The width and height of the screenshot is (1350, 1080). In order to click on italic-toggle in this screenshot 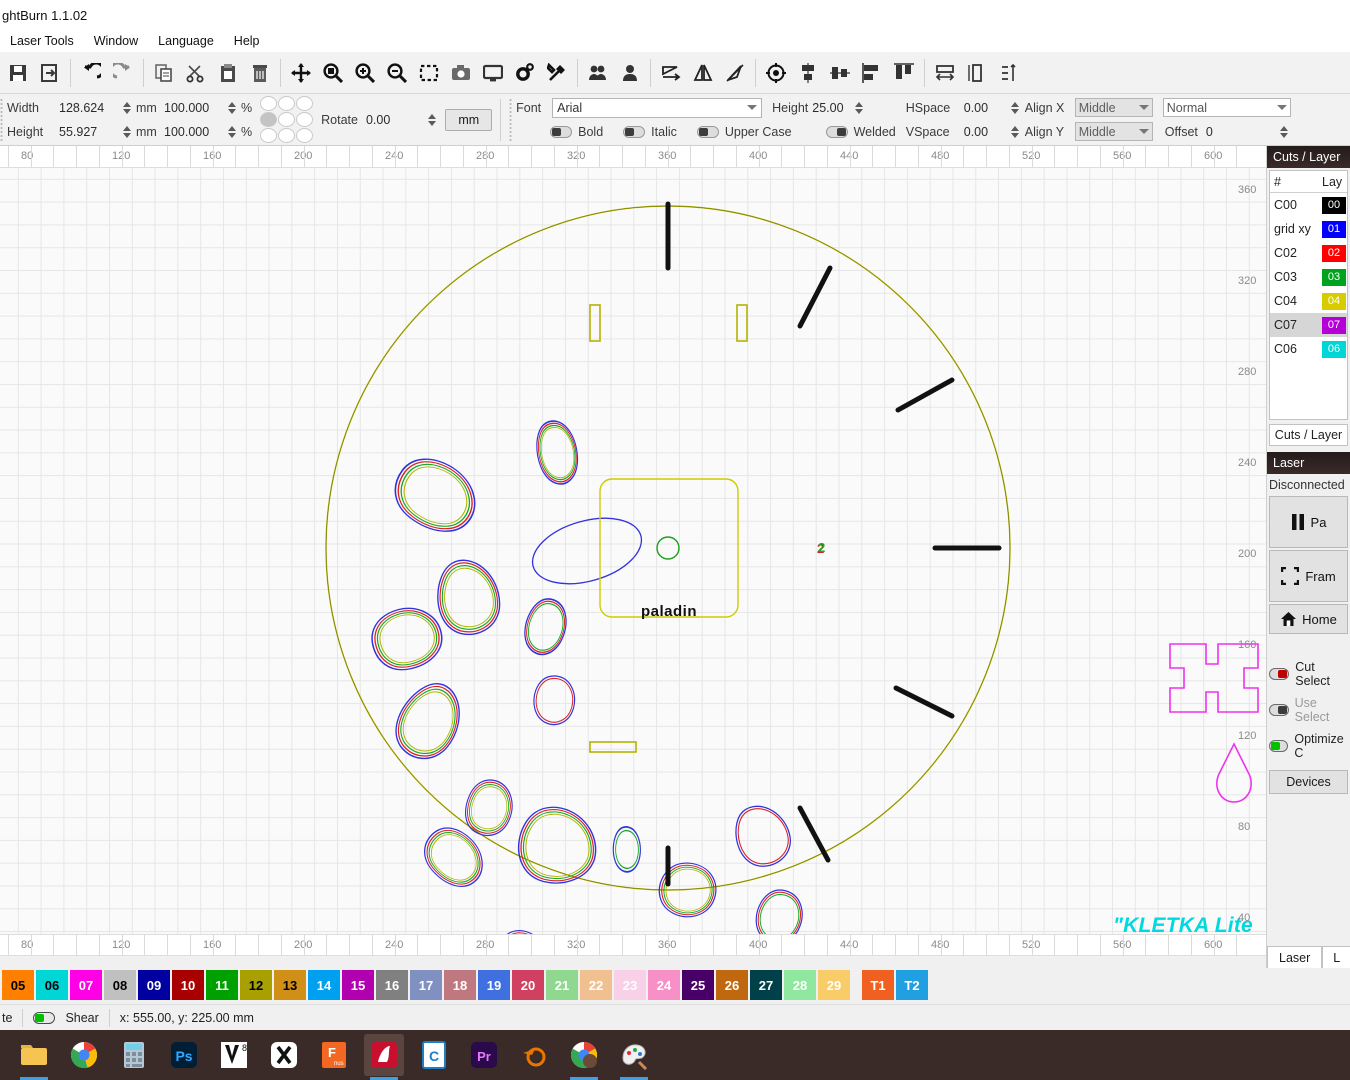, I will do `click(634, 131)`.